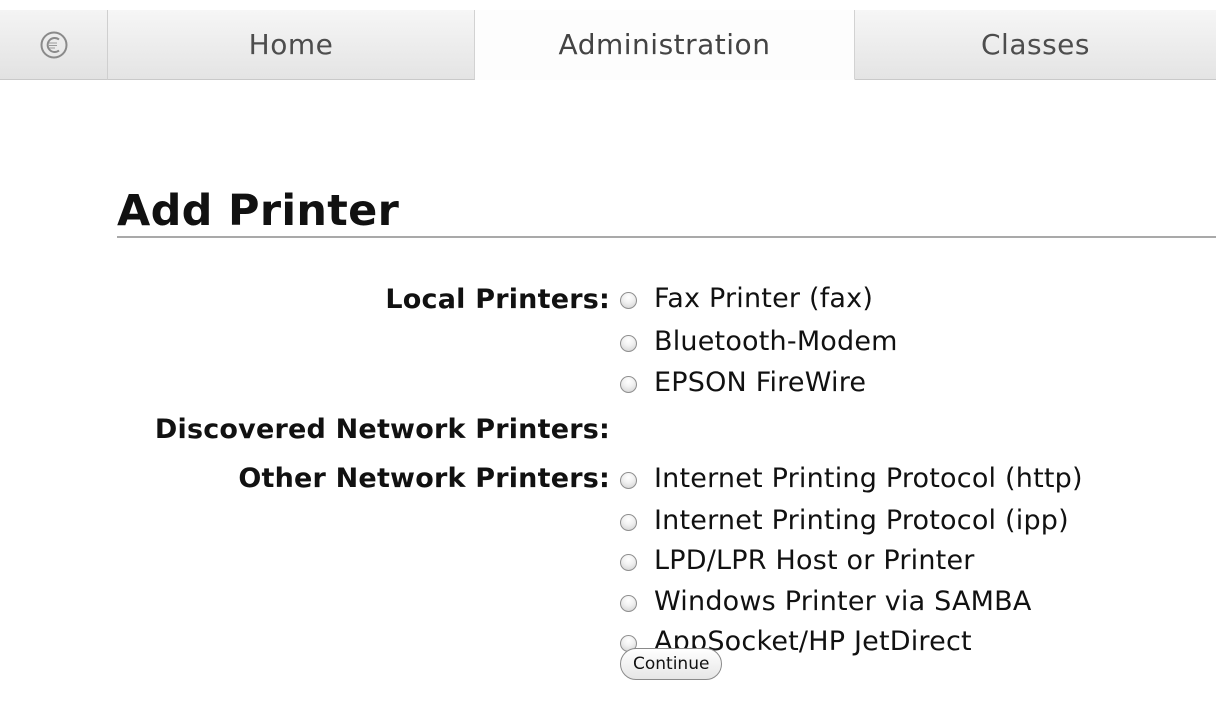  I want to click on logo-link, so click(54, 45).